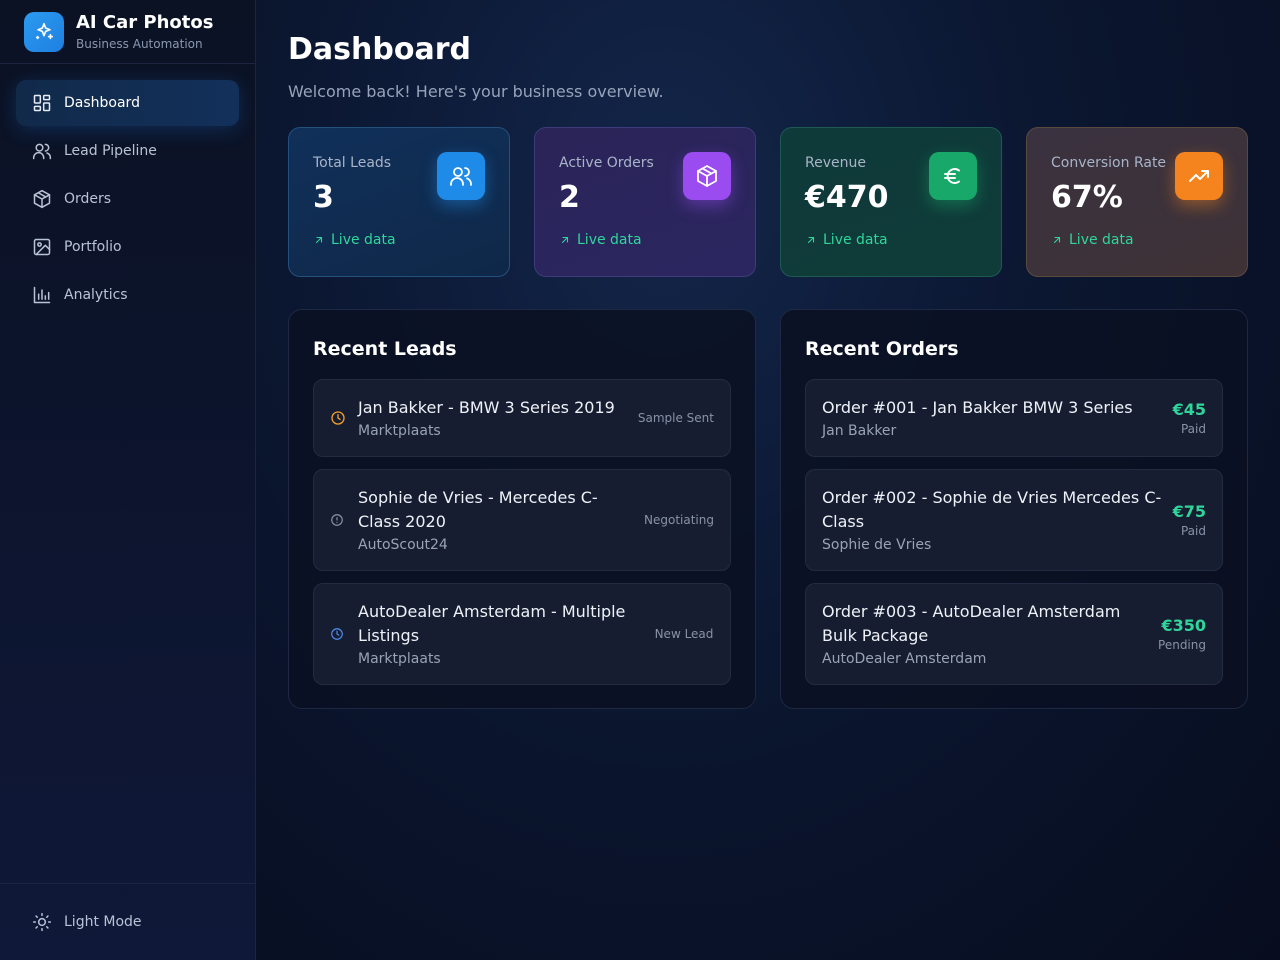 The height and width of the screenshot is (960, 1280). What do you see at coordinates (768, 202) in the screenshot?
I see `stats-row: Total Leads 3 Live data Active Orders 2` at bounding box center [768, 202].